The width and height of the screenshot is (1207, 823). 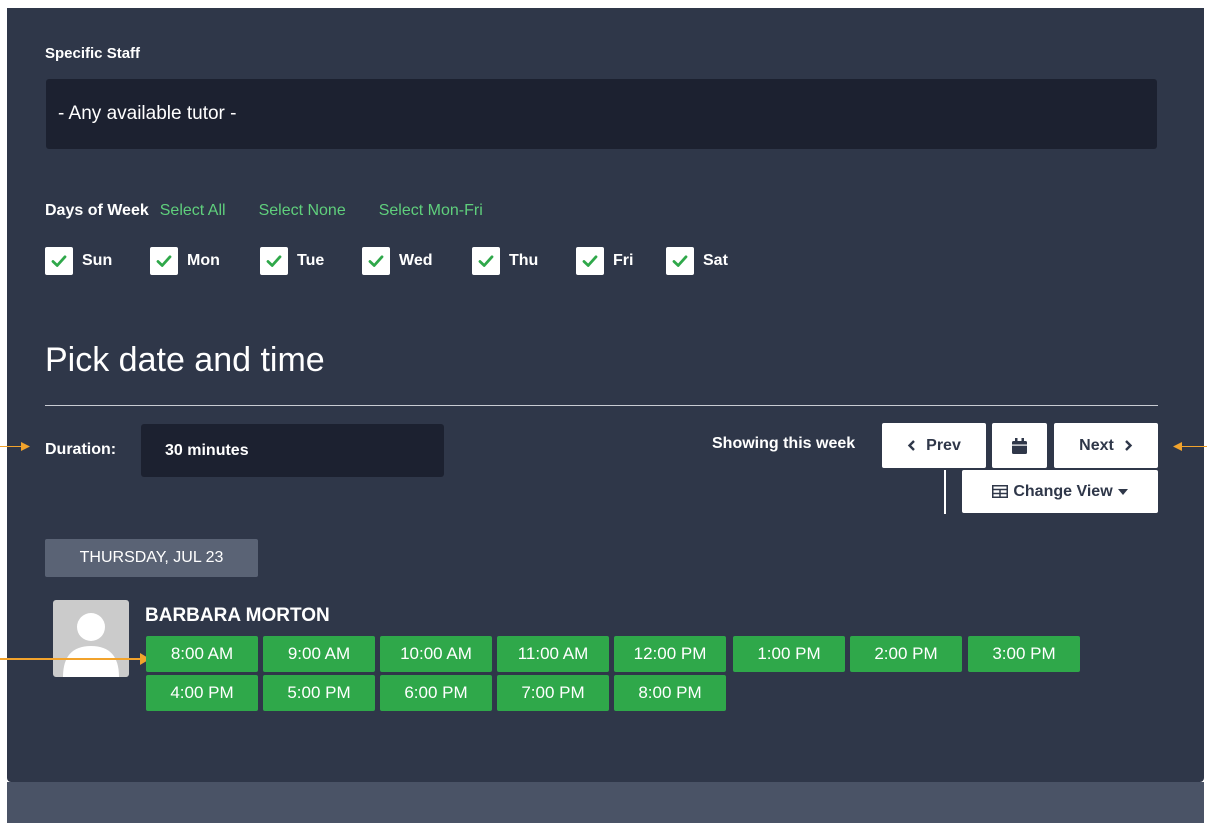 I want to click on time-slot: 2:00 PM, so click(x=906, y=654).